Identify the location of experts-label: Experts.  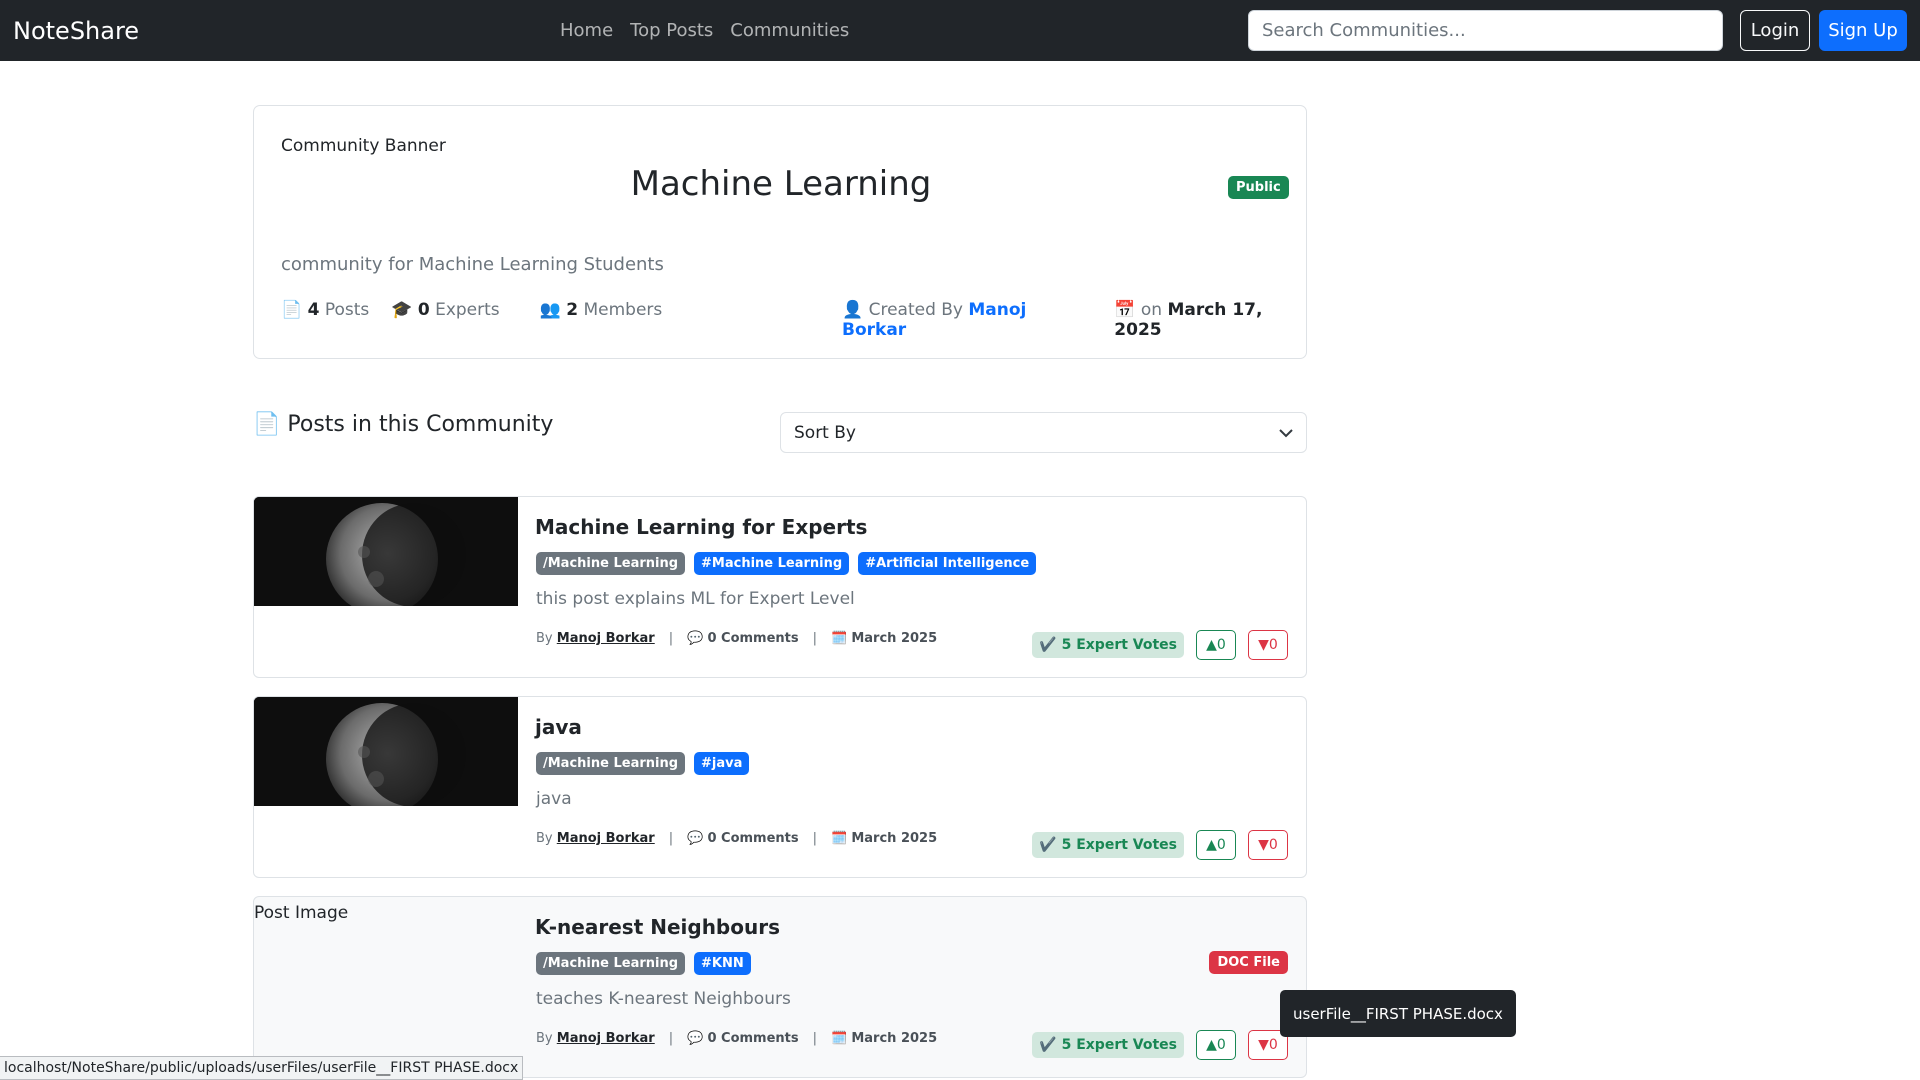
(467, 310).